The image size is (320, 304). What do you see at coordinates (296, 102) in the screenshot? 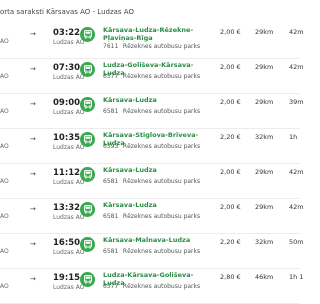
I see `duration: 39m` at bounding box center [296, 102].